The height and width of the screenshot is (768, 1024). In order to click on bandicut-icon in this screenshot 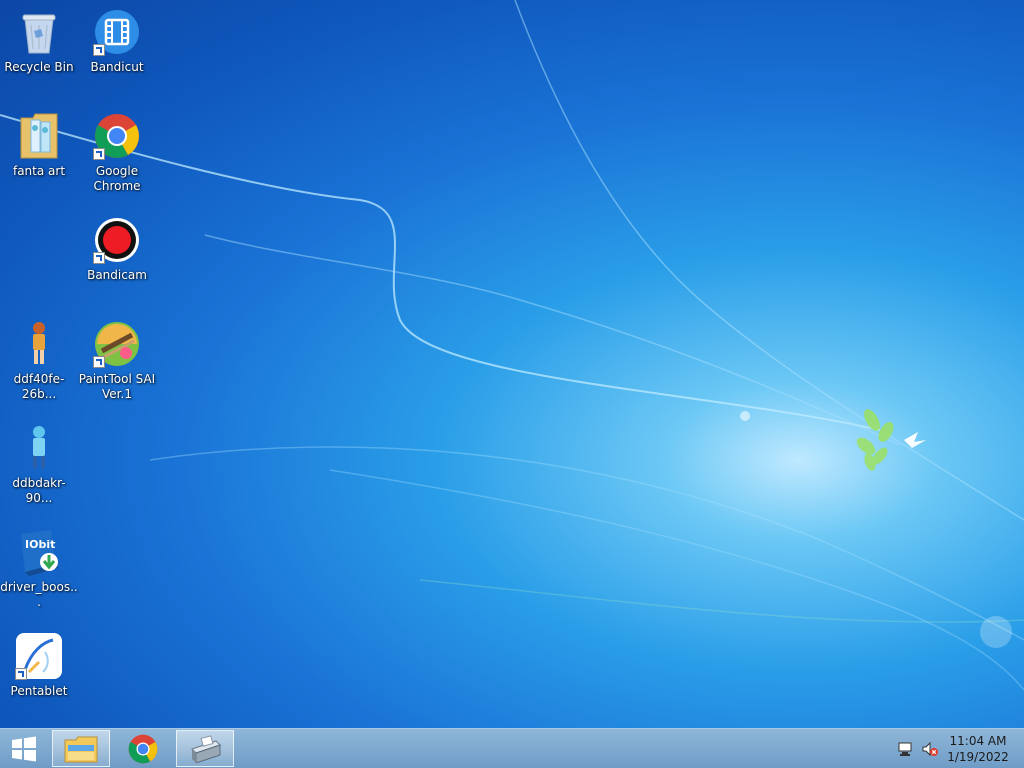, I will do `click(117, 32)`.